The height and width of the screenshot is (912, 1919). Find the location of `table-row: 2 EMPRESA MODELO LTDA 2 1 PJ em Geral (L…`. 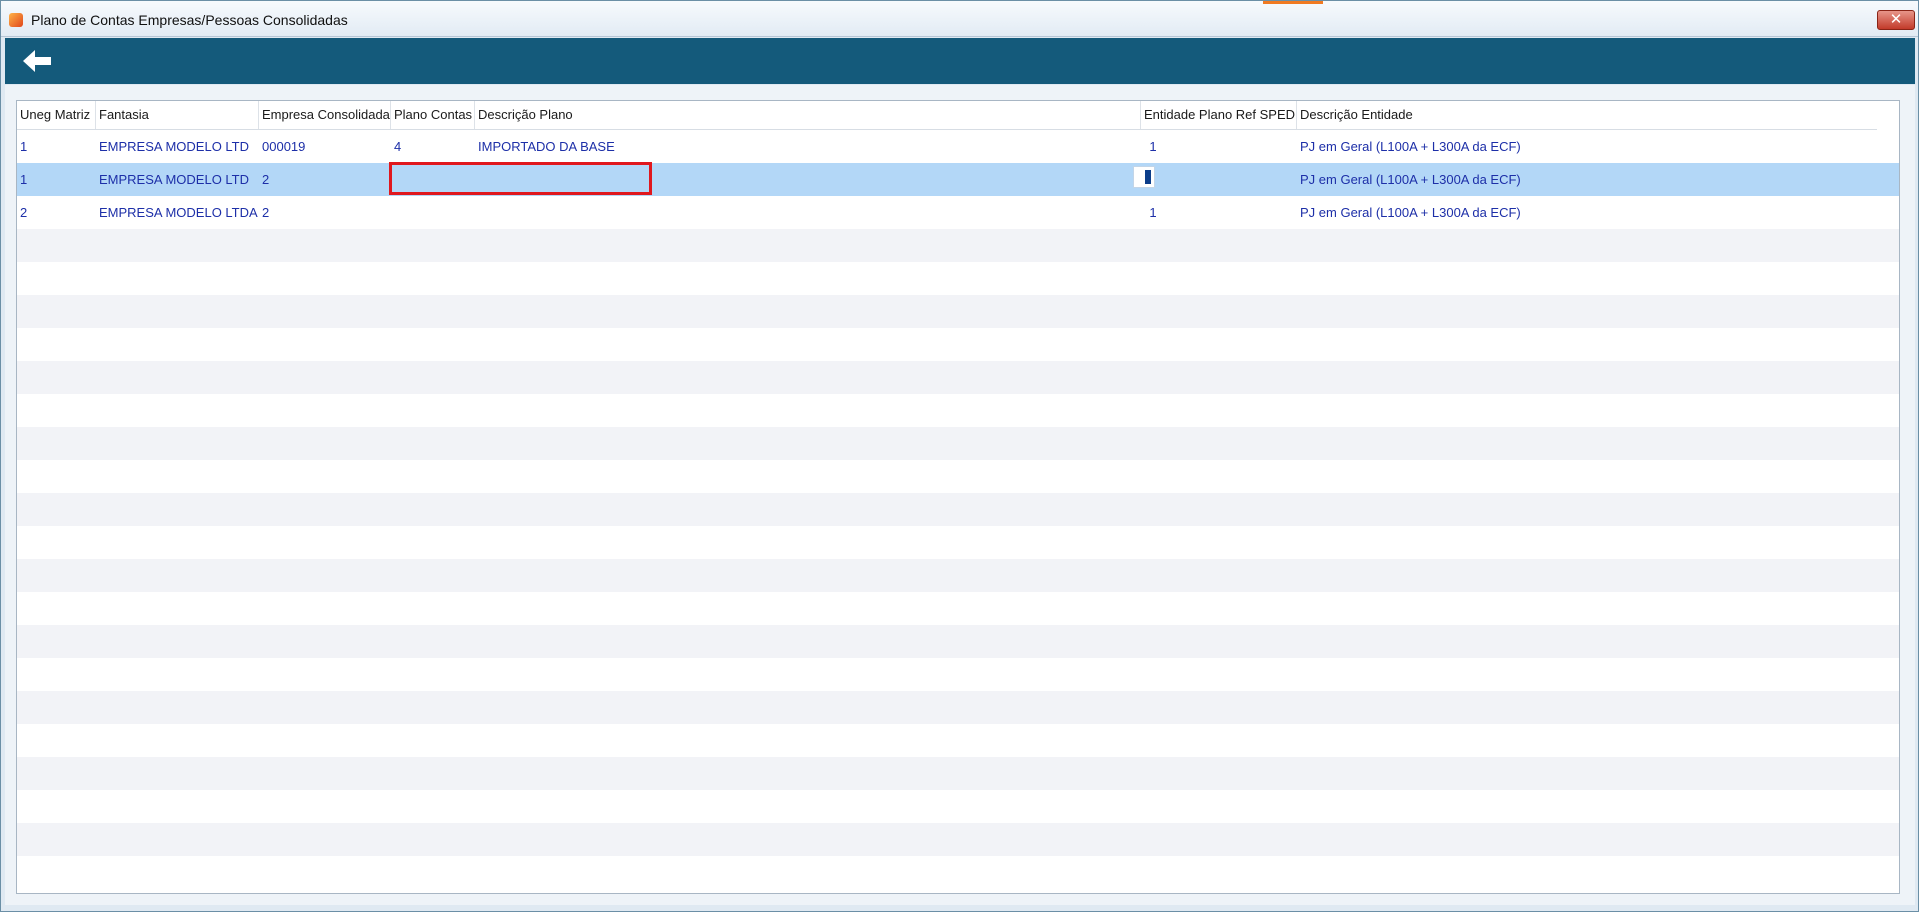

table-row: 2 EMPRESA MODELO LTDA 2 1 PJ em Geral (L… is located at coordinates (958, 212).